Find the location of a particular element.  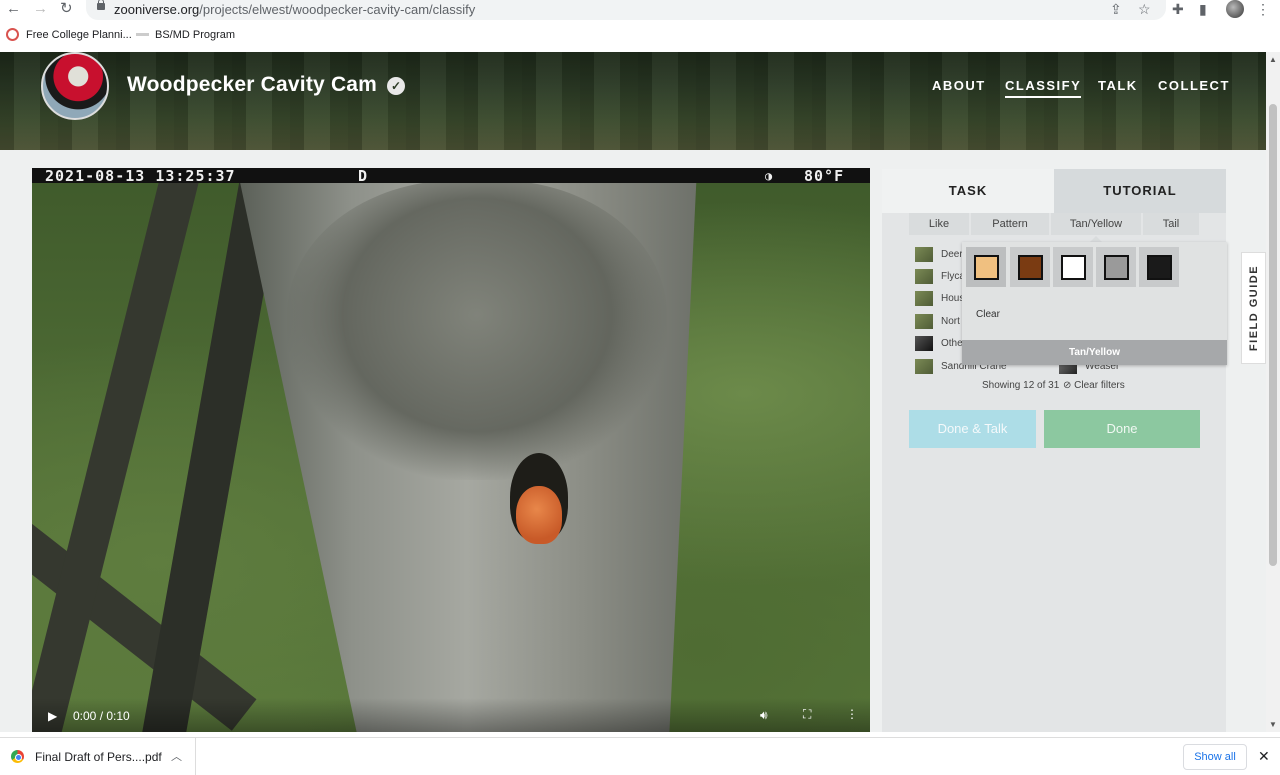

chrome-icon is located at coordinates (17, 756).